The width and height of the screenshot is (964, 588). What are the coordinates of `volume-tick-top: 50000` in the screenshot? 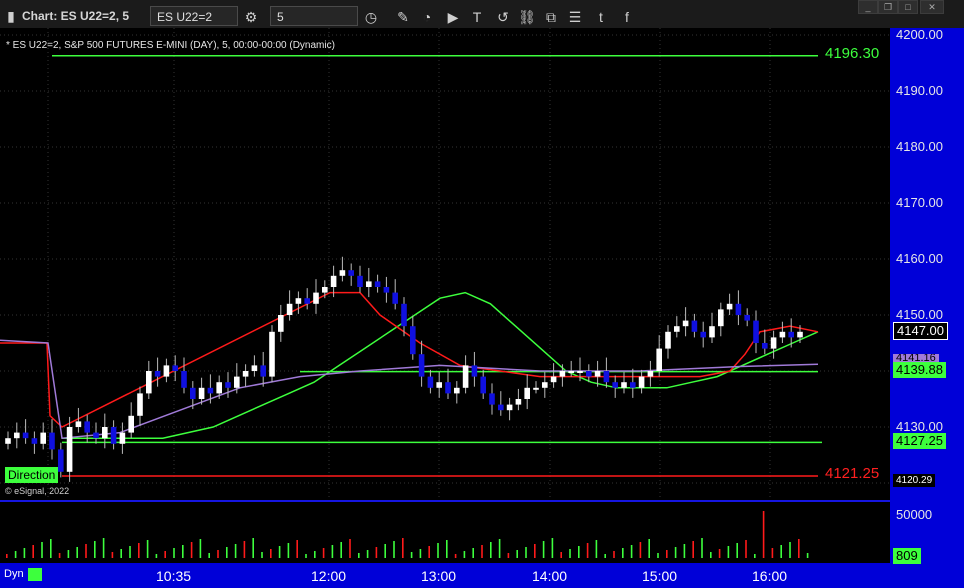 It's located at (914, 514).